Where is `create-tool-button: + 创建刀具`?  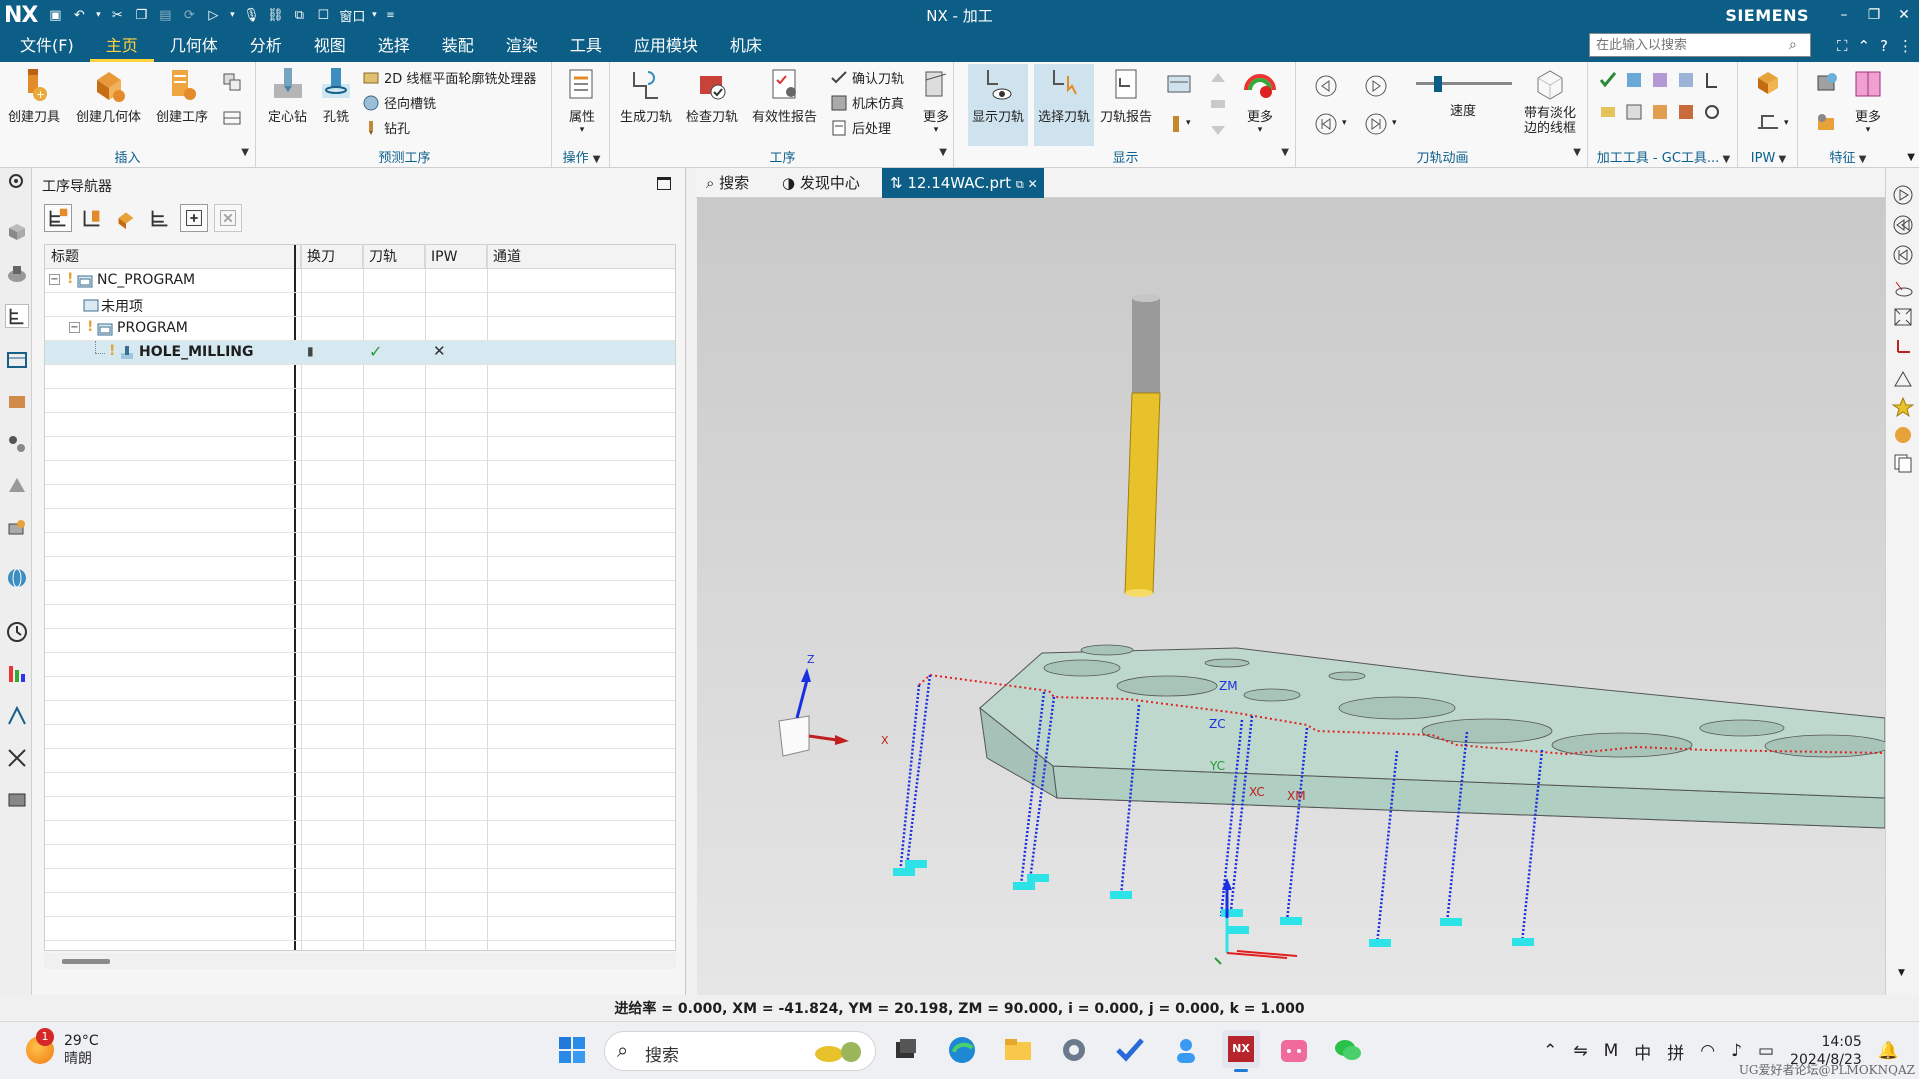 create-tool-button: + 创建刀具 is located at coordinates (34, 95).